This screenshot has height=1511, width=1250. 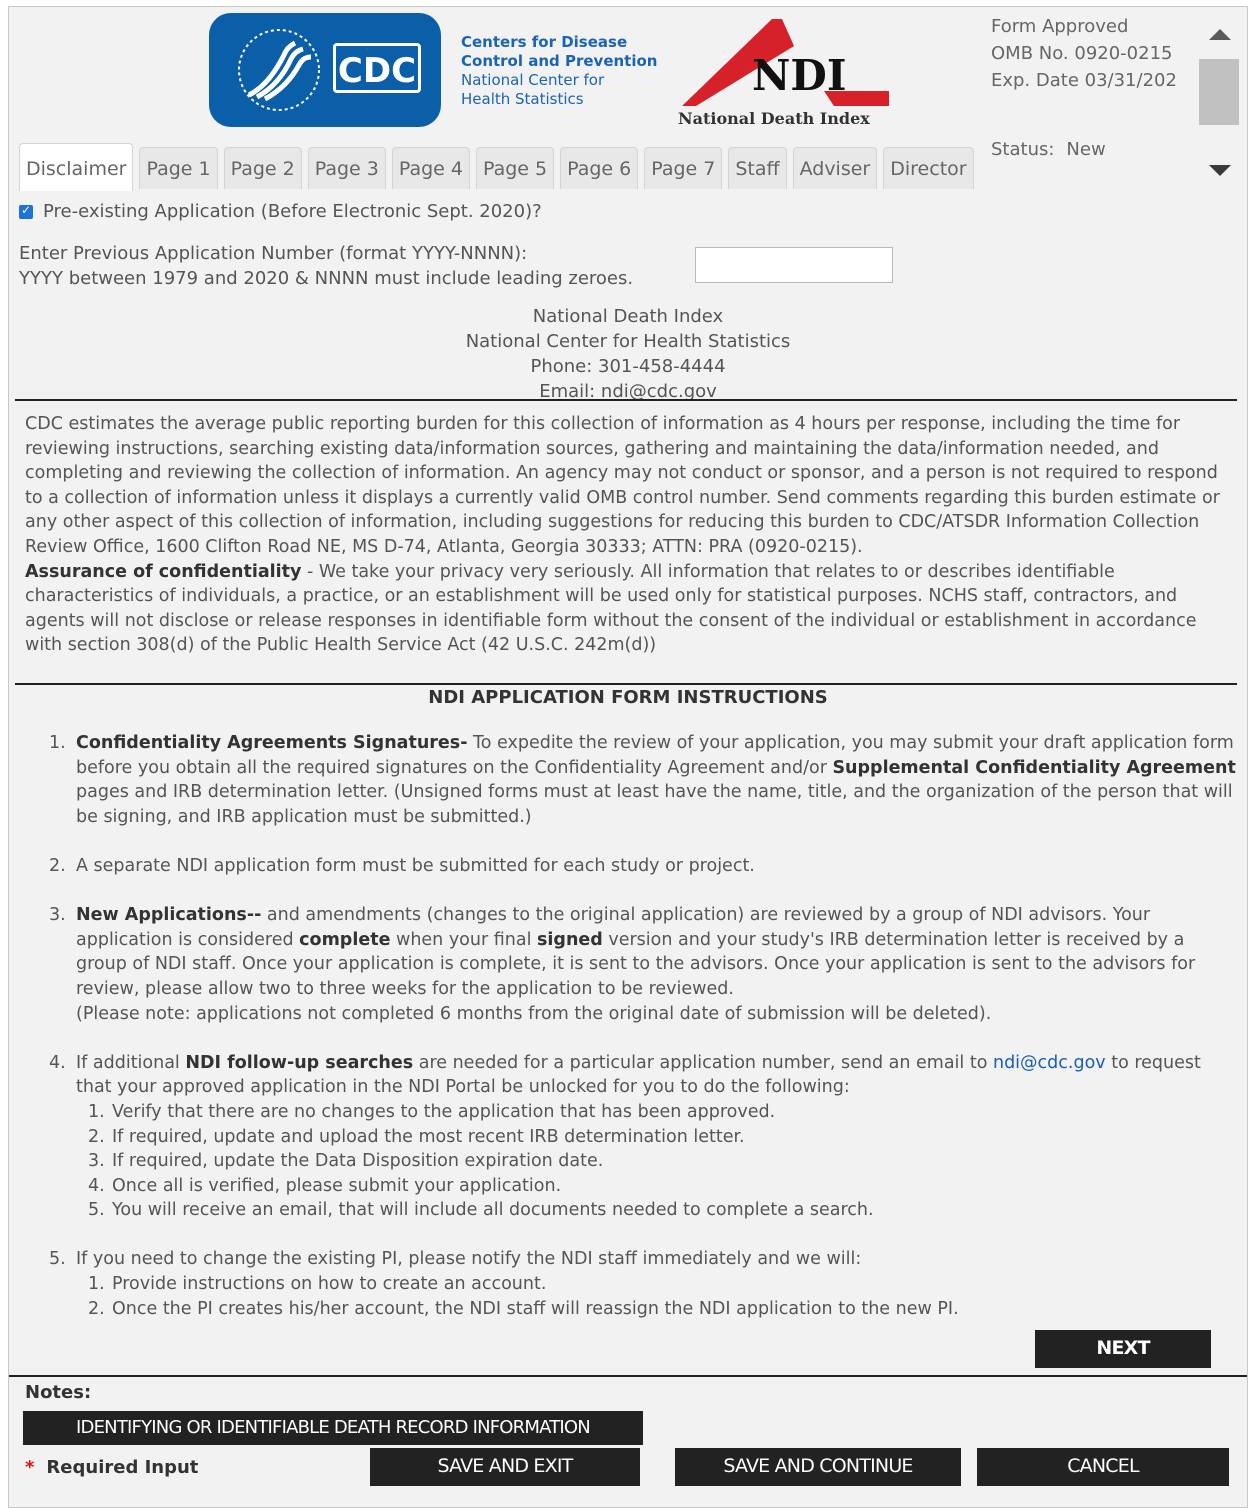 I want to click on contact-line: Phone: 301-458-4444, so click(x=628, y=366).